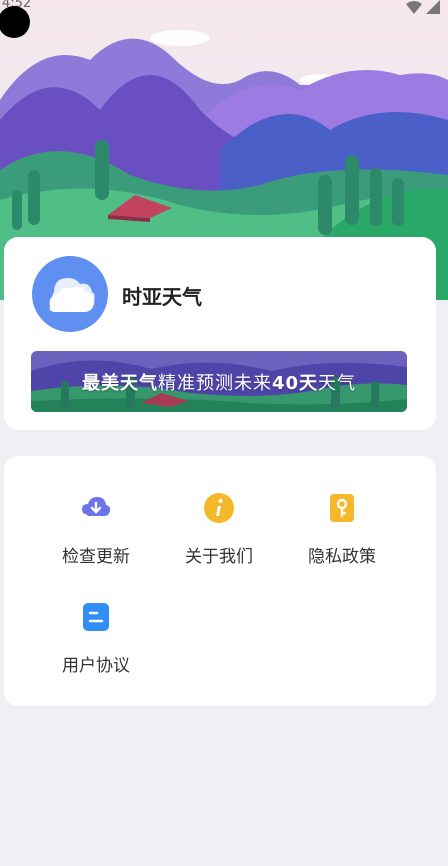 The height and width of the screenshot is (866, 448). I want to click on status-icons, so click(424, 10).